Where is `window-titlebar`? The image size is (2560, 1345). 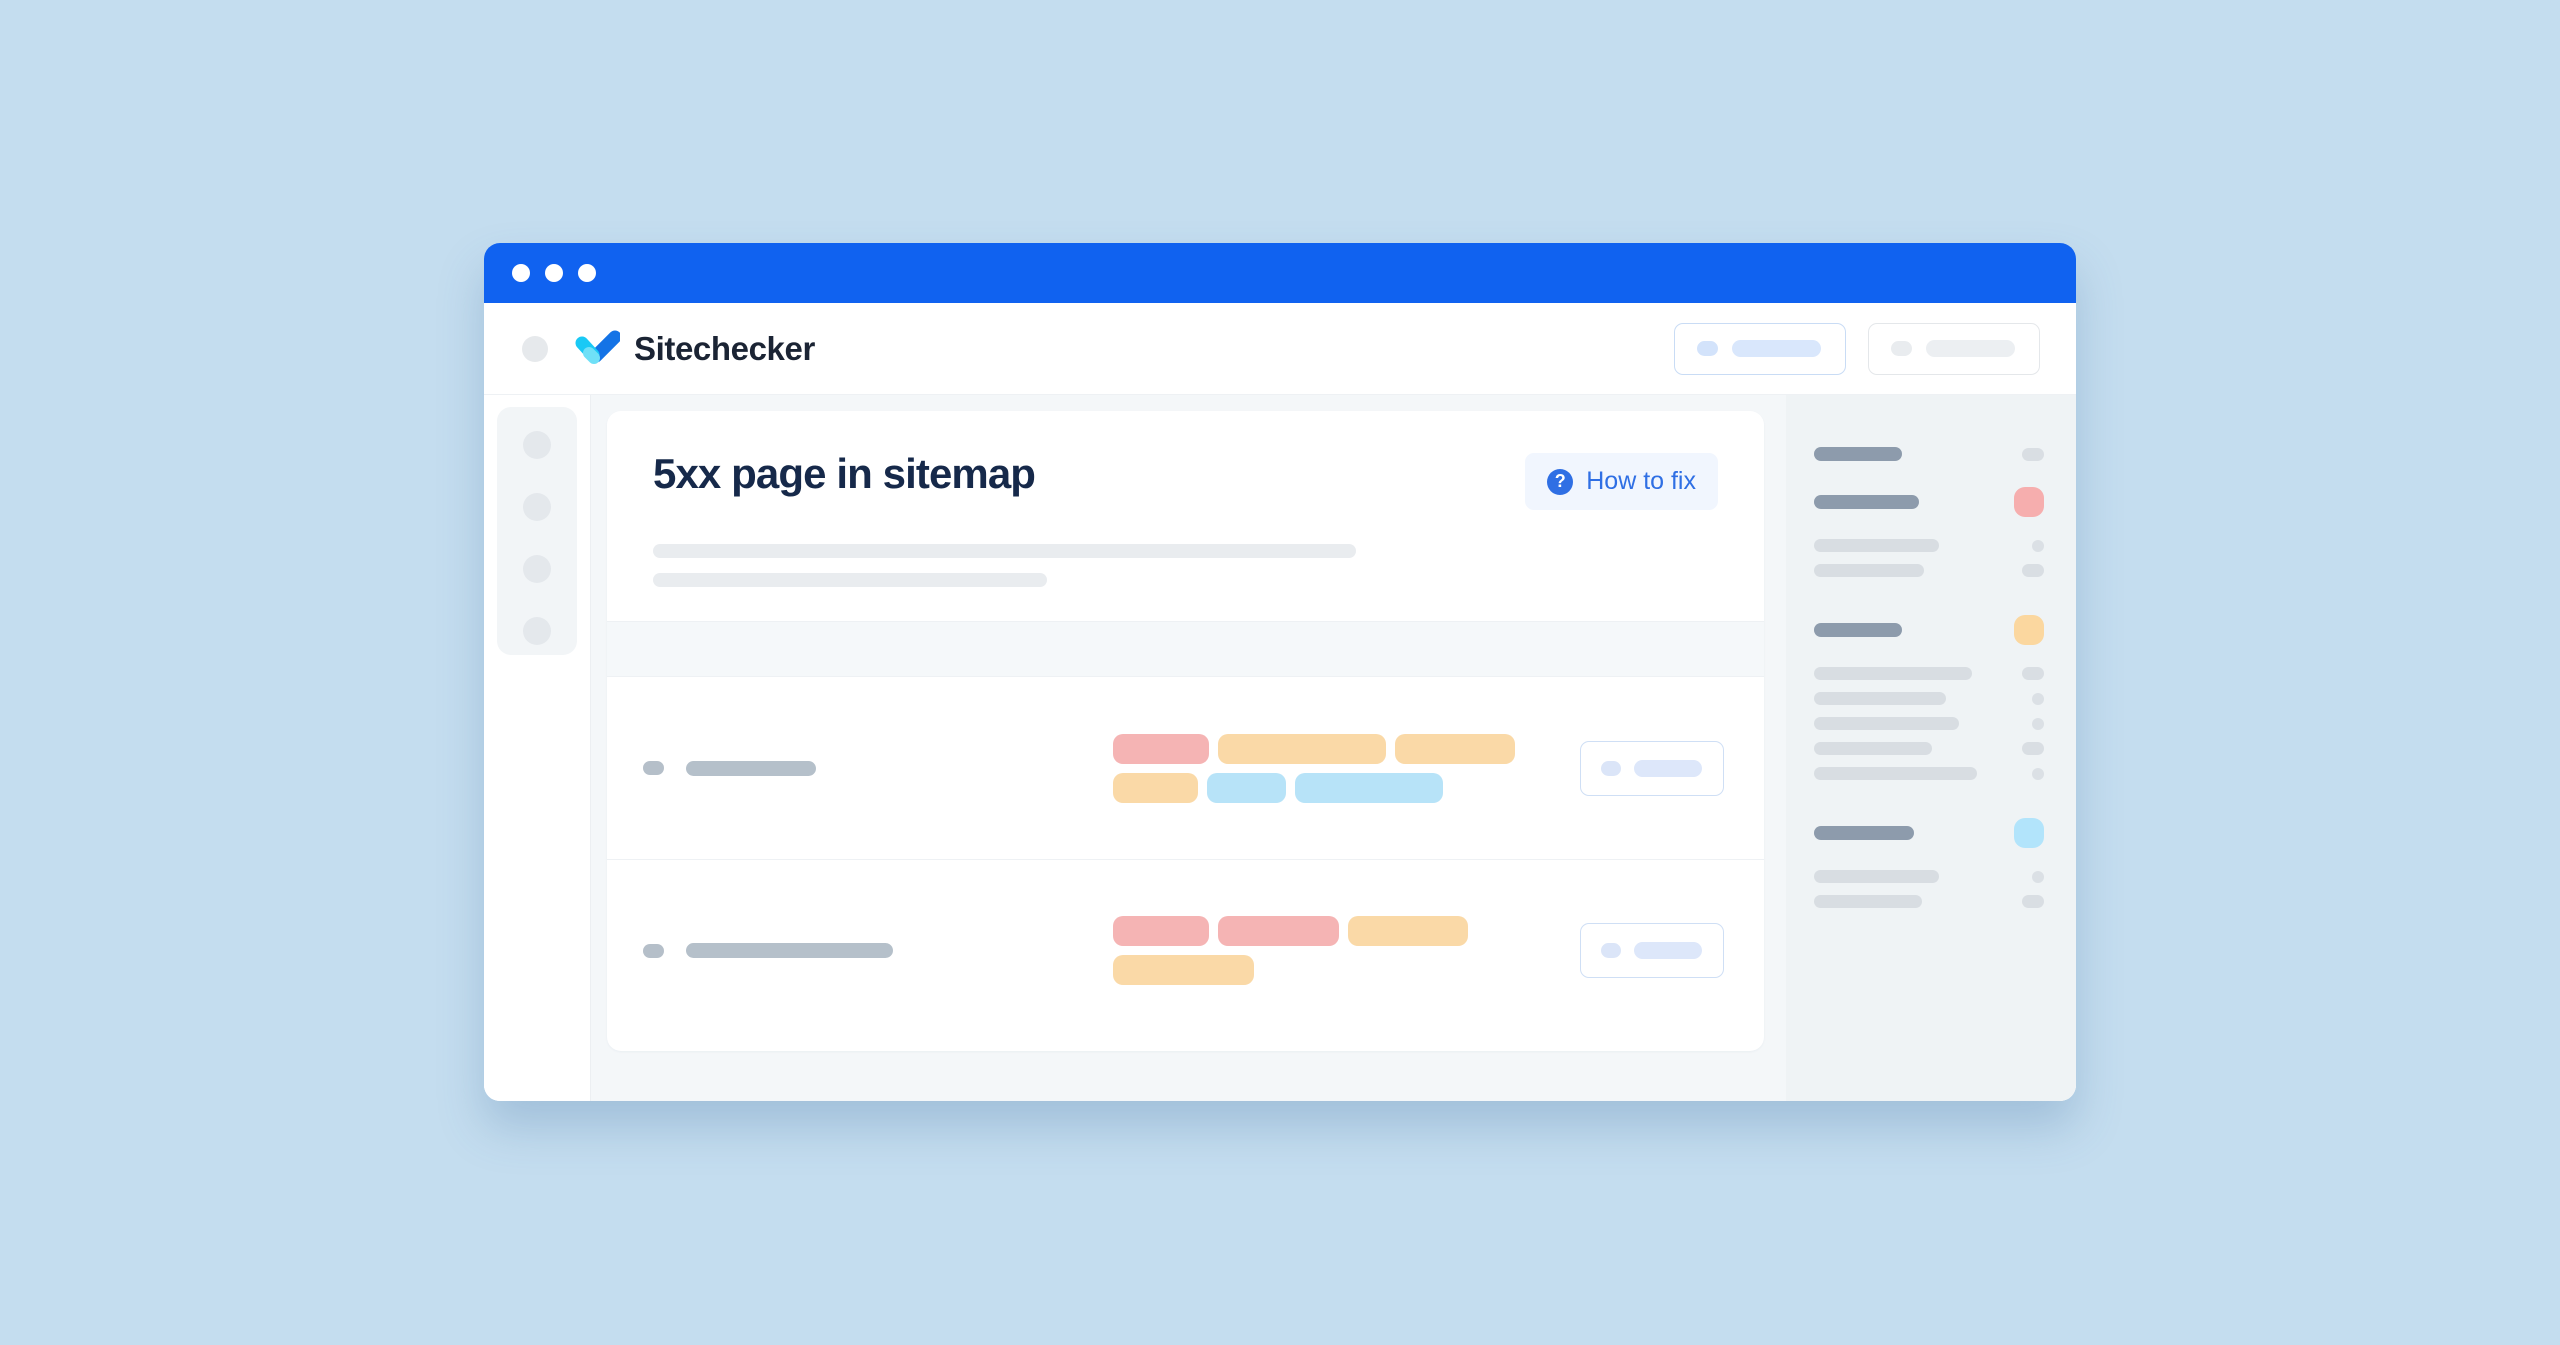
window-titlebar is located at coordinates (1280, 273).